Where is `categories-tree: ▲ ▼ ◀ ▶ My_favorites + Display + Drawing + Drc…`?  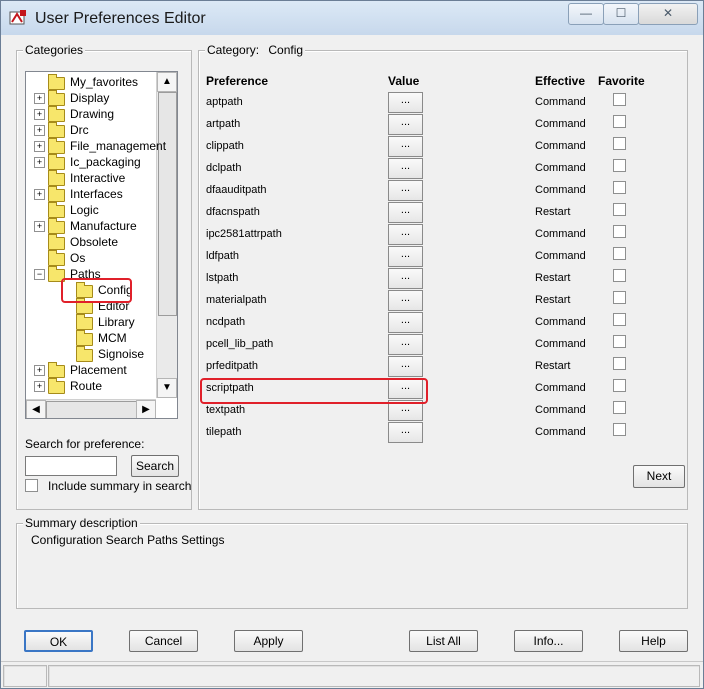
categories-tree: ▲ ▼ ◀ ▶ My_favorites + Display + Drawing + Drc… is located at coordinates (101, 245).